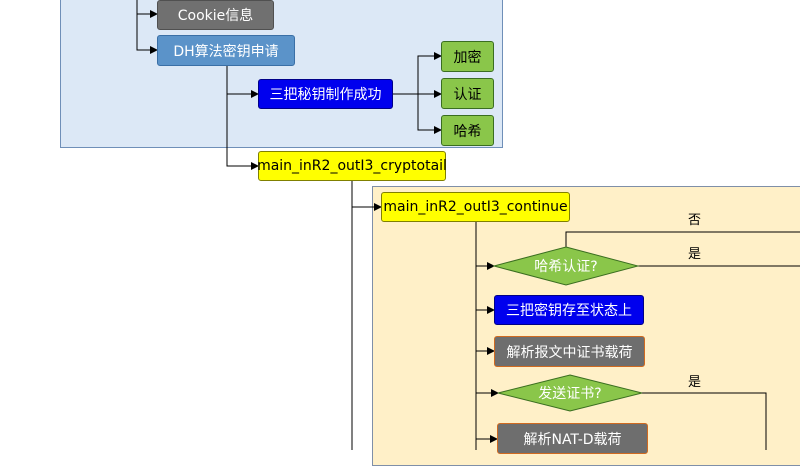  Describe the element at coordinates (242, 82) in the screenshot. I see `edge-to-three-keys` at that location.